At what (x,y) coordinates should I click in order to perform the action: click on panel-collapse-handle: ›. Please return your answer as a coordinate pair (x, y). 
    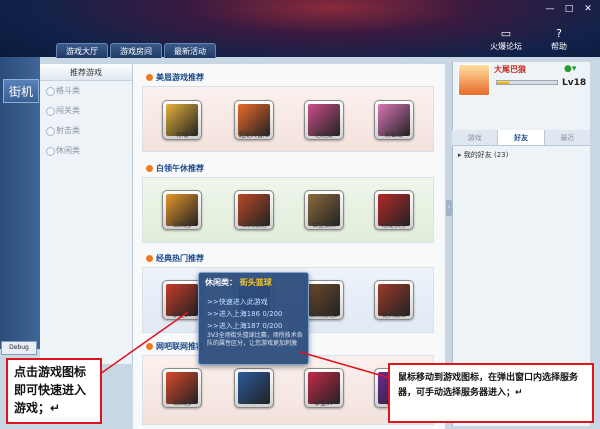
    Looking at the image, I should click on (449, 208).